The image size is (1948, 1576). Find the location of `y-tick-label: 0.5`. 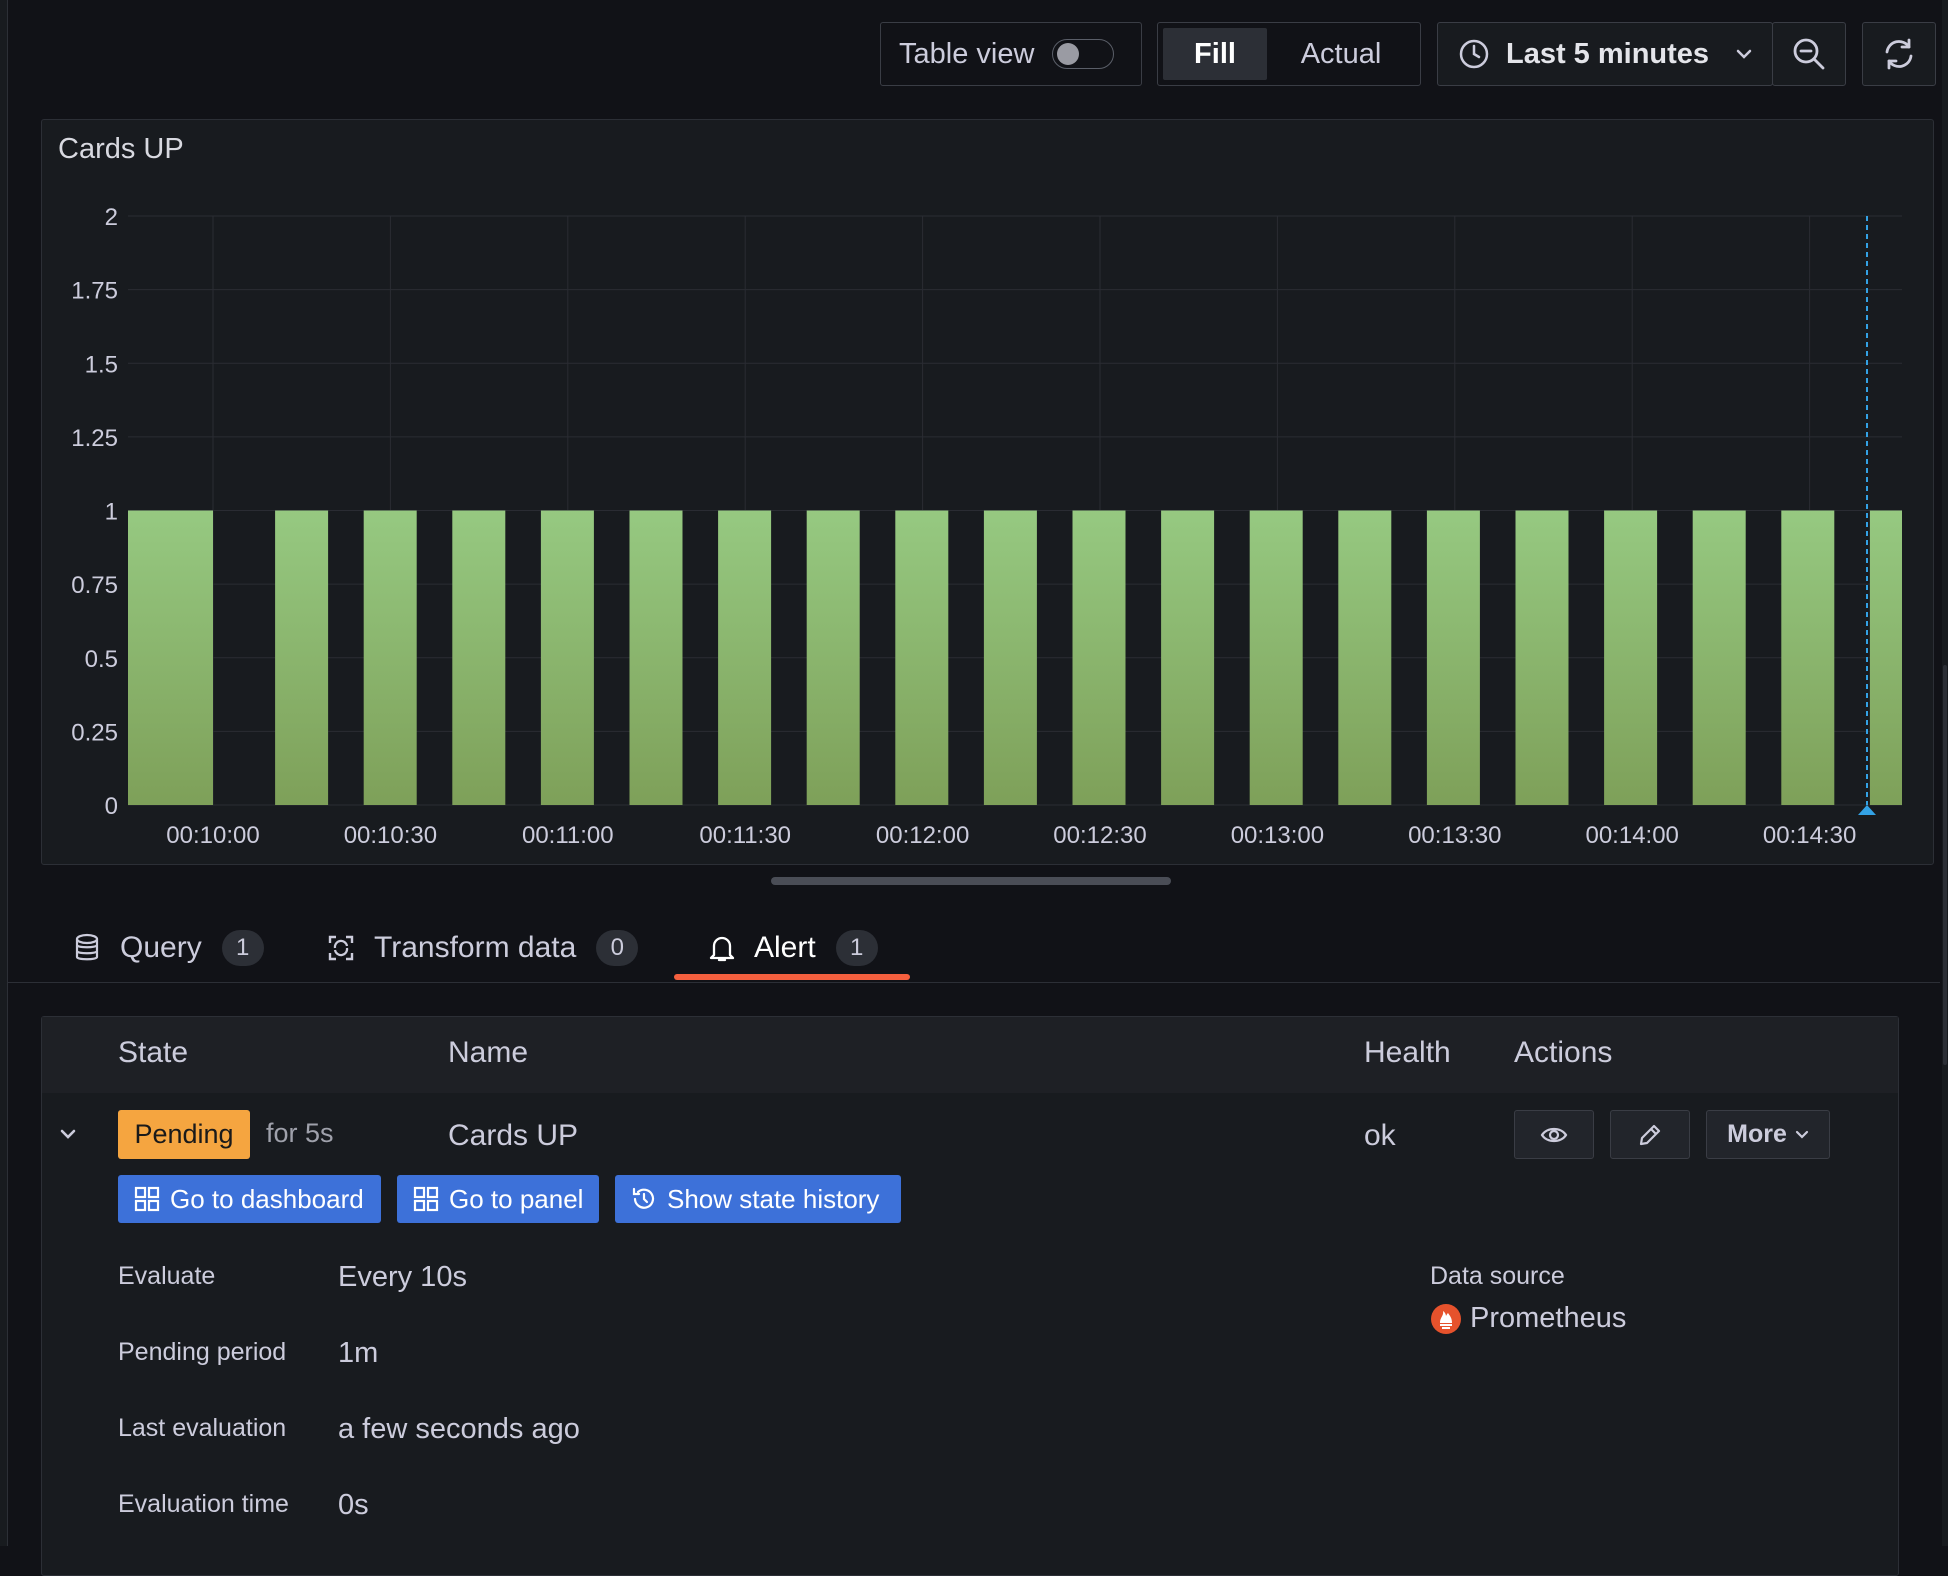

y-tick-label: 0.5 is located at coordinates (101, 659).